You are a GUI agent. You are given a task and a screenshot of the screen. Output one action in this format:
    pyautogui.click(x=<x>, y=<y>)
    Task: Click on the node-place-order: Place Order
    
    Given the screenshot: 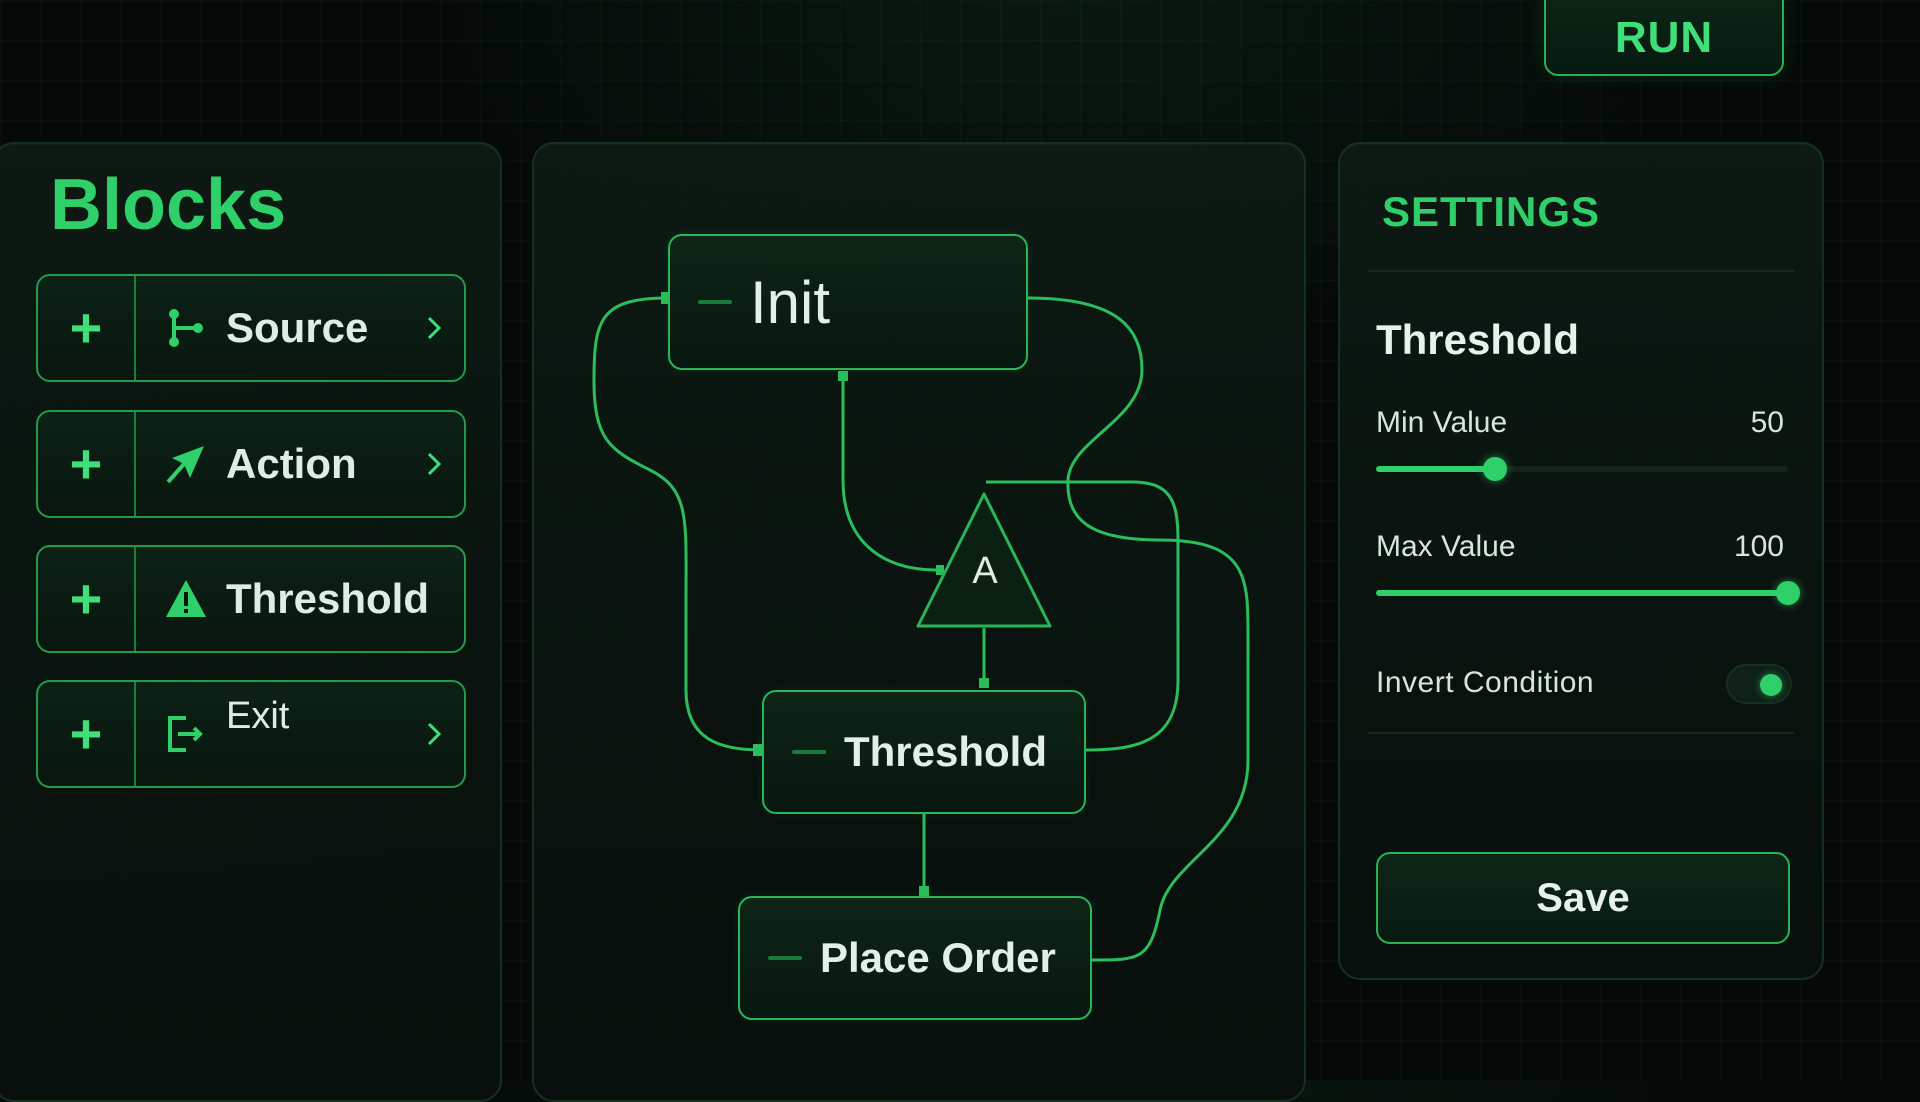 What is the action you would take?
    pyautogui.click(x=915, y=958)
    